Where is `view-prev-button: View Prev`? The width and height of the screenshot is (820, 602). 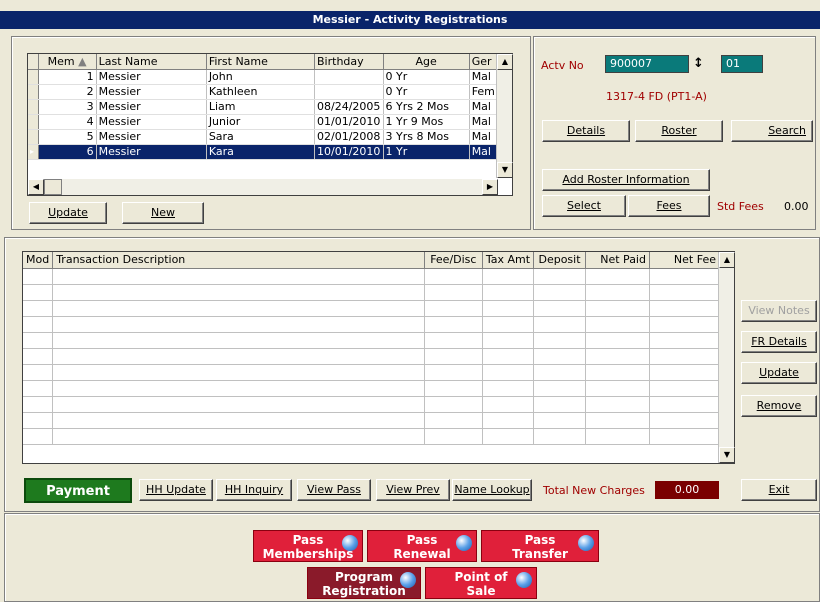 view-prev-button: View Prev is located at coordinates (413, 490).